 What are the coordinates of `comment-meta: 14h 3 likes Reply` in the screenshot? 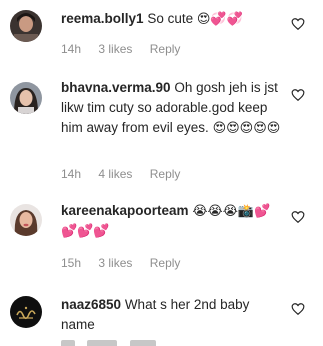 It's located at (127, 49).